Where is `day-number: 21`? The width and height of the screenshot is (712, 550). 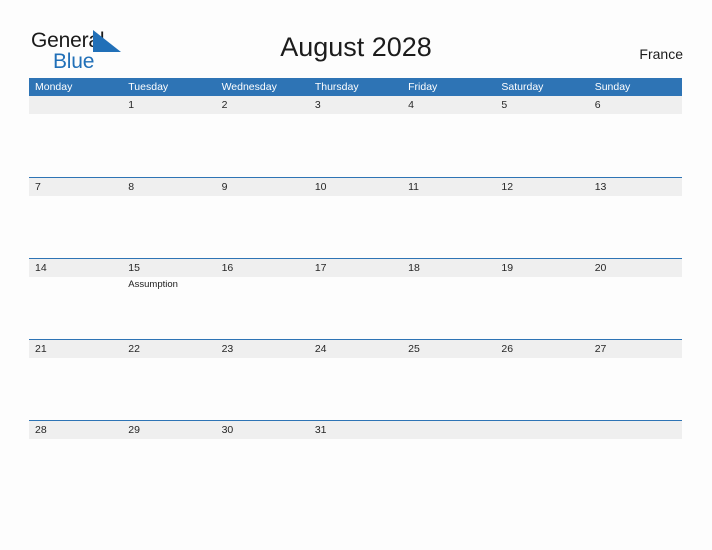 day-number: 21 is located at coordinates (41, 349).